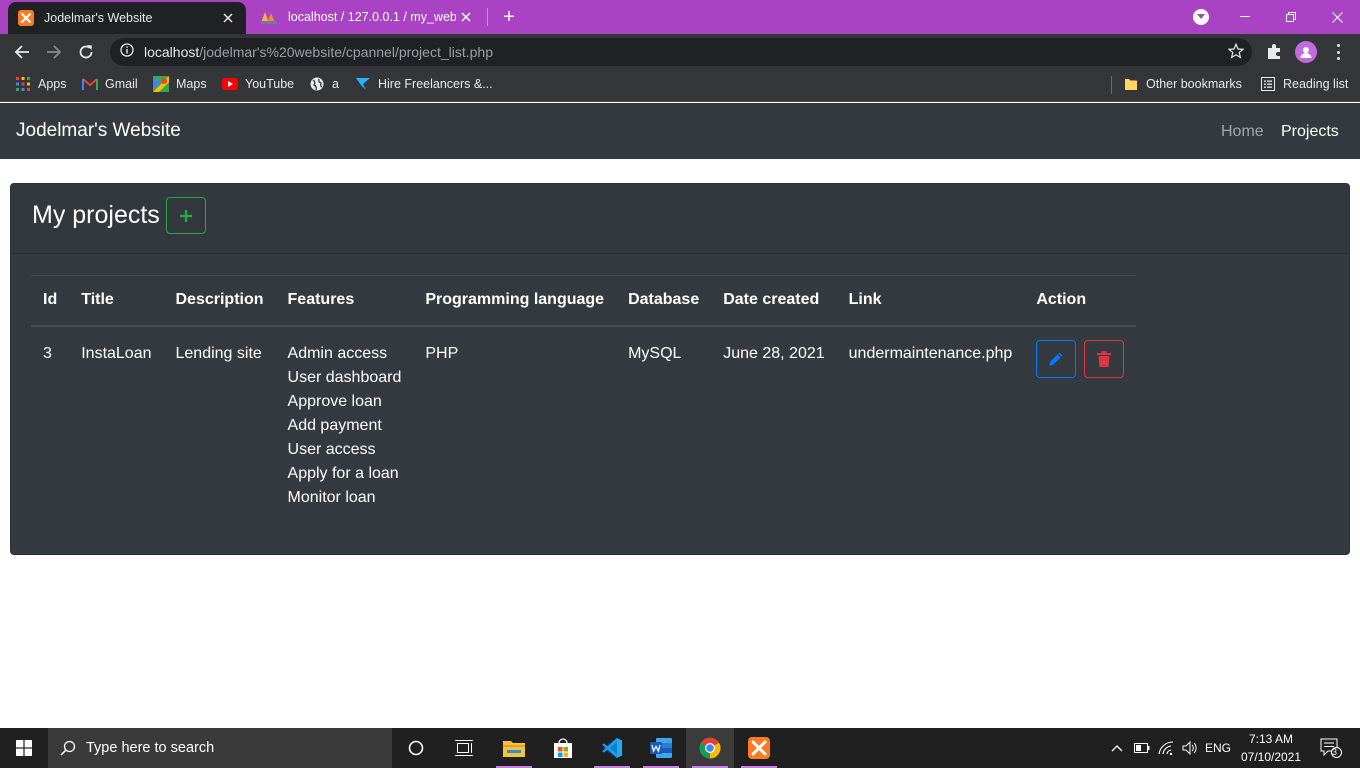 Image resolution: width=1360 pixels, height=768 pixels. Describe the element at coordinates (1306, 52) in the screenshot. I see `profile-avatar-icon` at that location.